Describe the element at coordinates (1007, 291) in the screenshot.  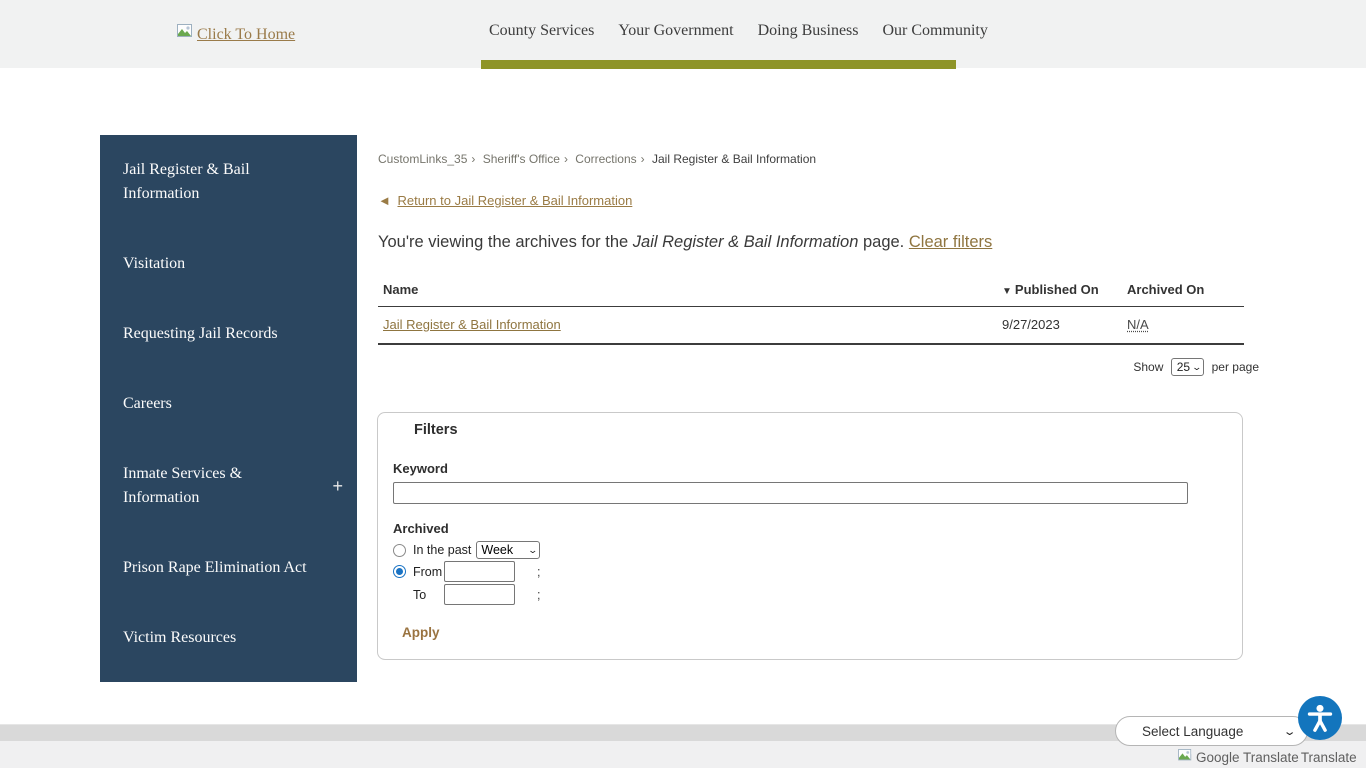
I see `sort-desc-icon: ▼` at that location.